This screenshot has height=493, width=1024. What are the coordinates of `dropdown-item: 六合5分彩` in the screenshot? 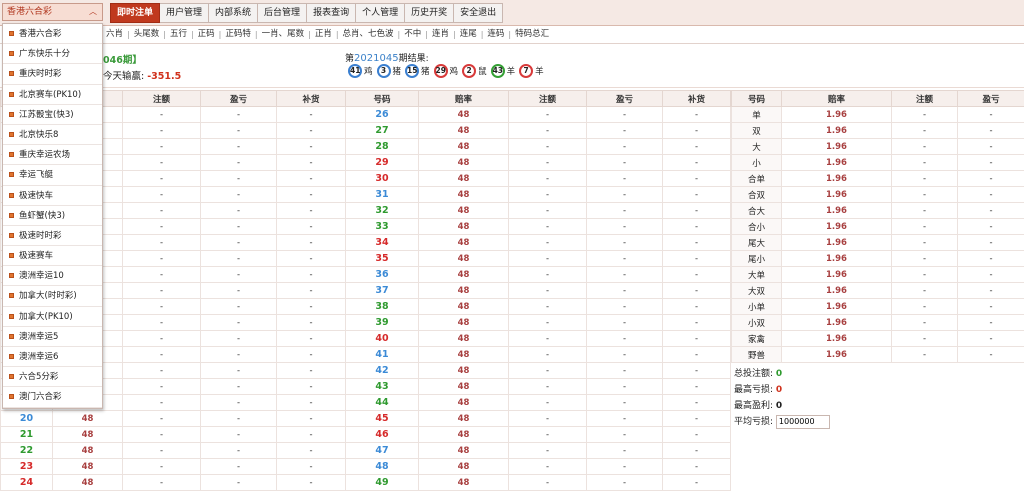 It's located at (52, 377).